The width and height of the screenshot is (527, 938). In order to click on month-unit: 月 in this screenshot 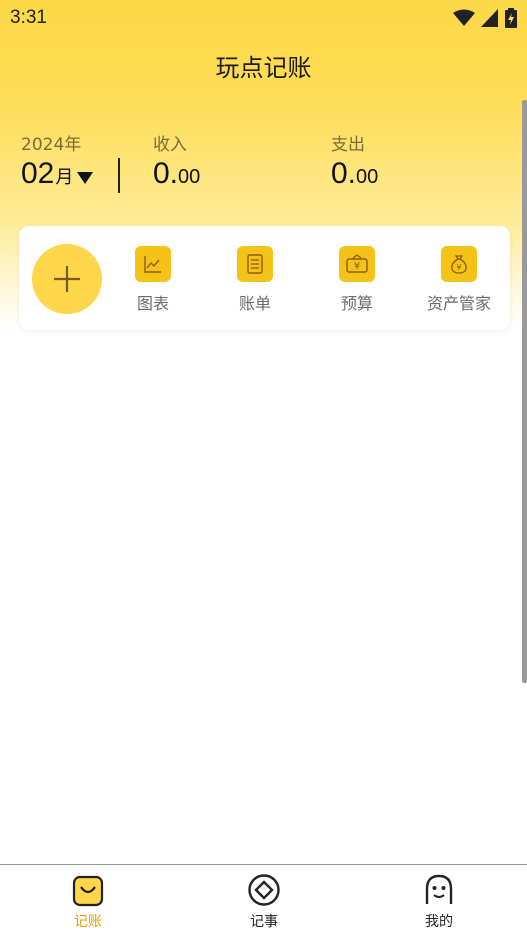, I will do `click(64, 177)`.